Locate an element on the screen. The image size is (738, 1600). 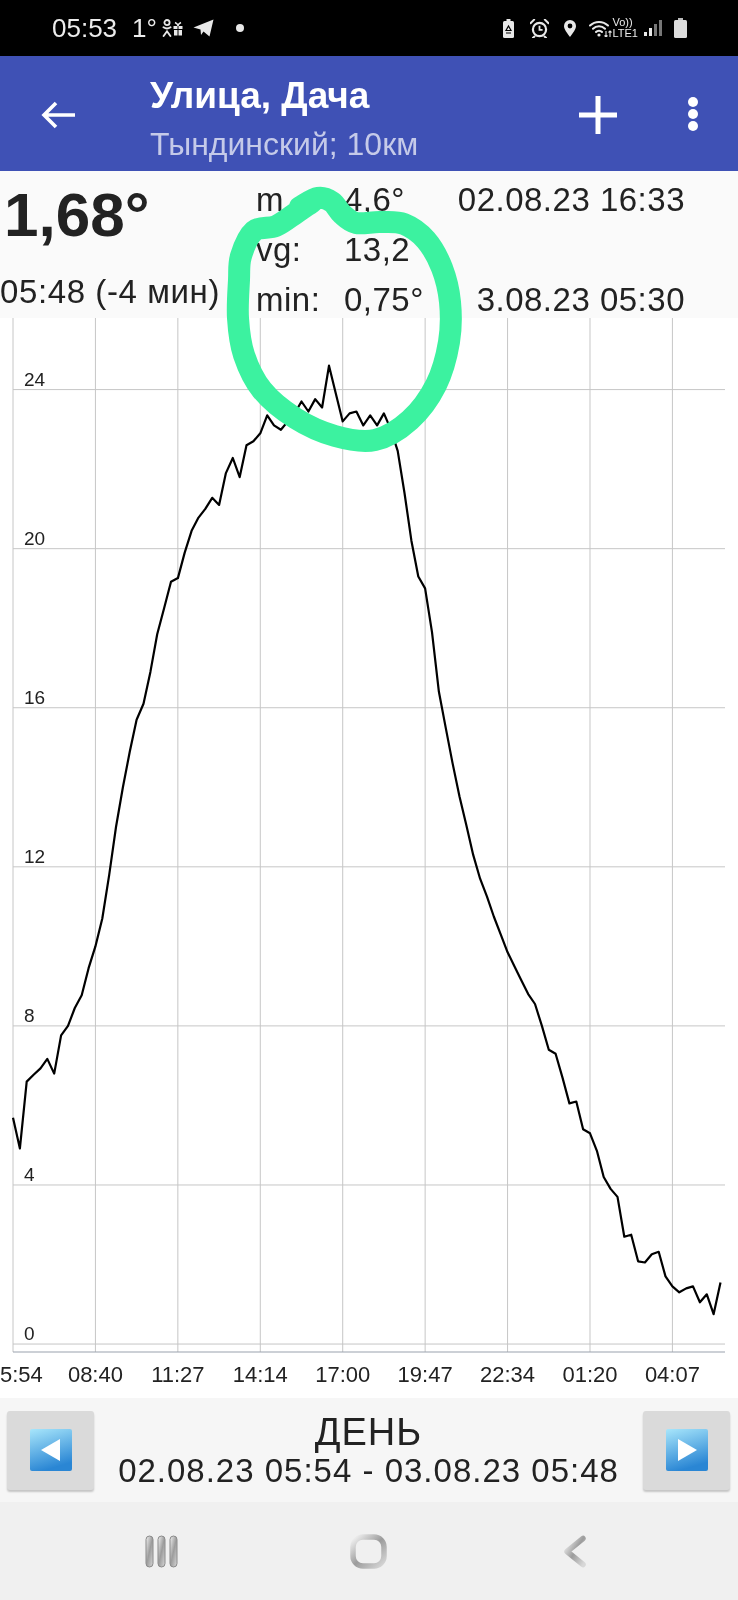
stat-label: vg: is located at coordinates (279, 250).